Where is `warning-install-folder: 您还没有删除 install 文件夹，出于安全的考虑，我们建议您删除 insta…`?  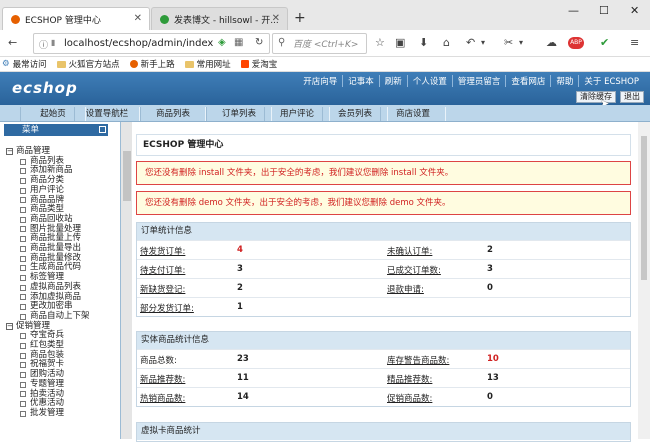
warning-install-folder: 您还没有删除 install 文件夹，出于安全的考虑，我们建议您删除 insta… is located at coordinates (383, 173).